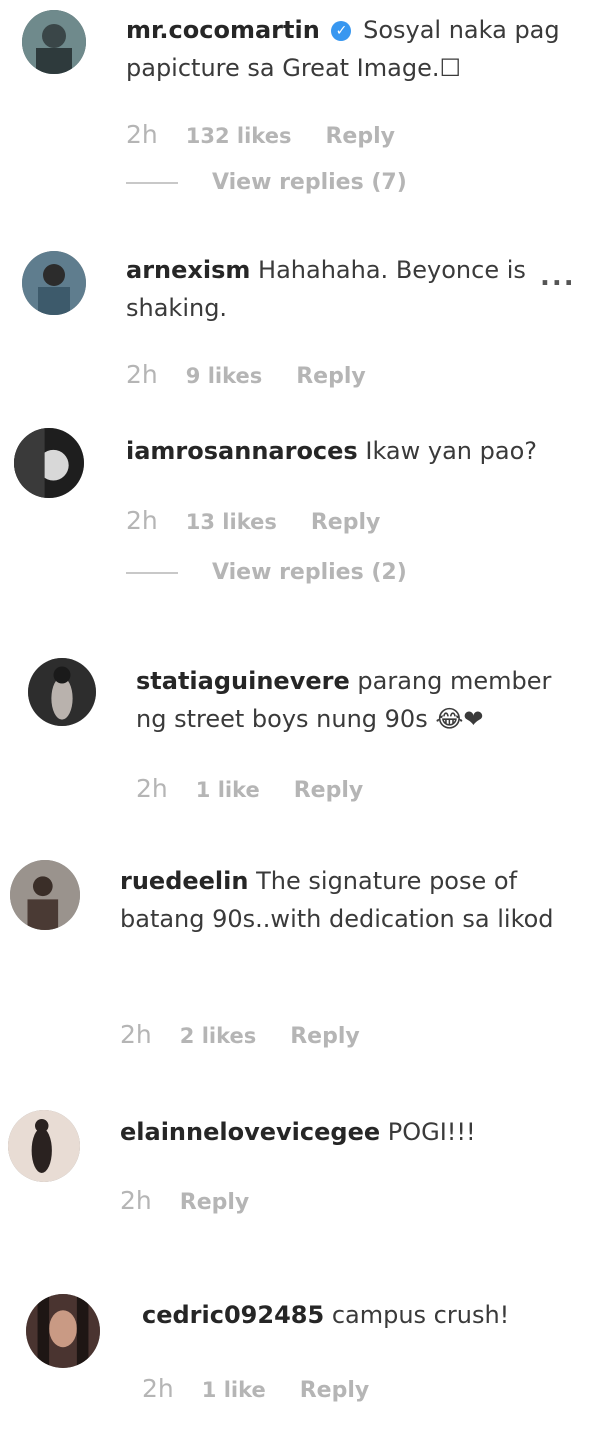  What do you see at coordinates (188, 270) in the screenshot?
I see `username: arnexism` at bounding box center [188, 270].